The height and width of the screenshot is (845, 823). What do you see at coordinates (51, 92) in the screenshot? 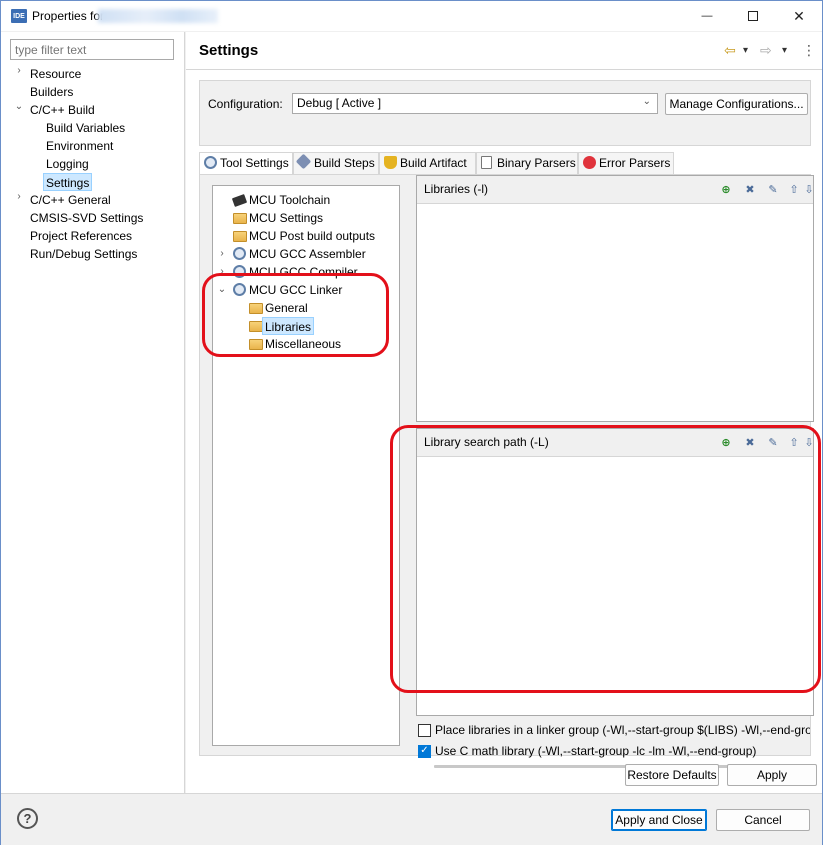
I see `sidebar-item-builders: Builders` at bounding box center [51, 92].